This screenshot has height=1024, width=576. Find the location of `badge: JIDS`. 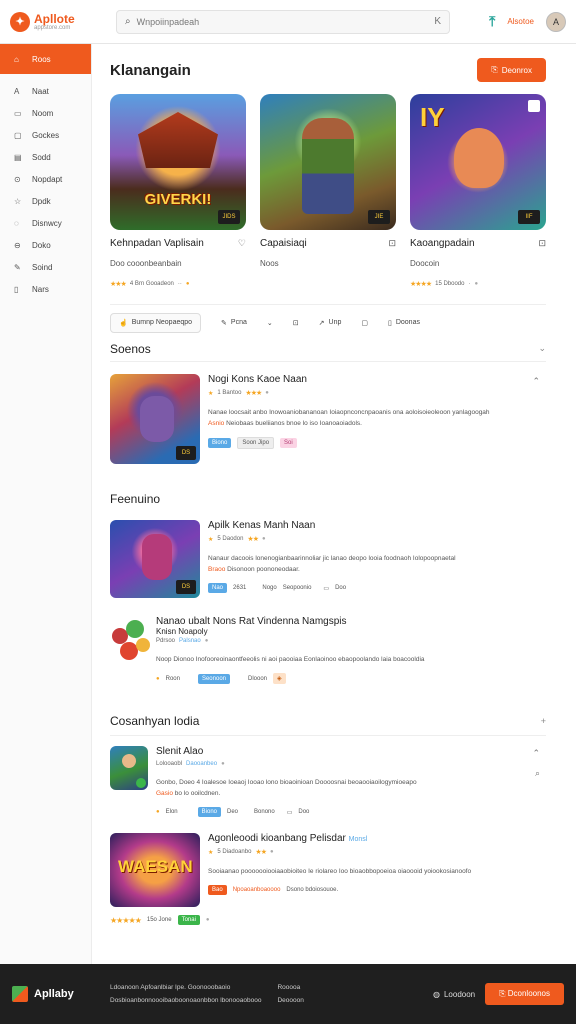

badge: JIDS is located at coordinates (229, 217).